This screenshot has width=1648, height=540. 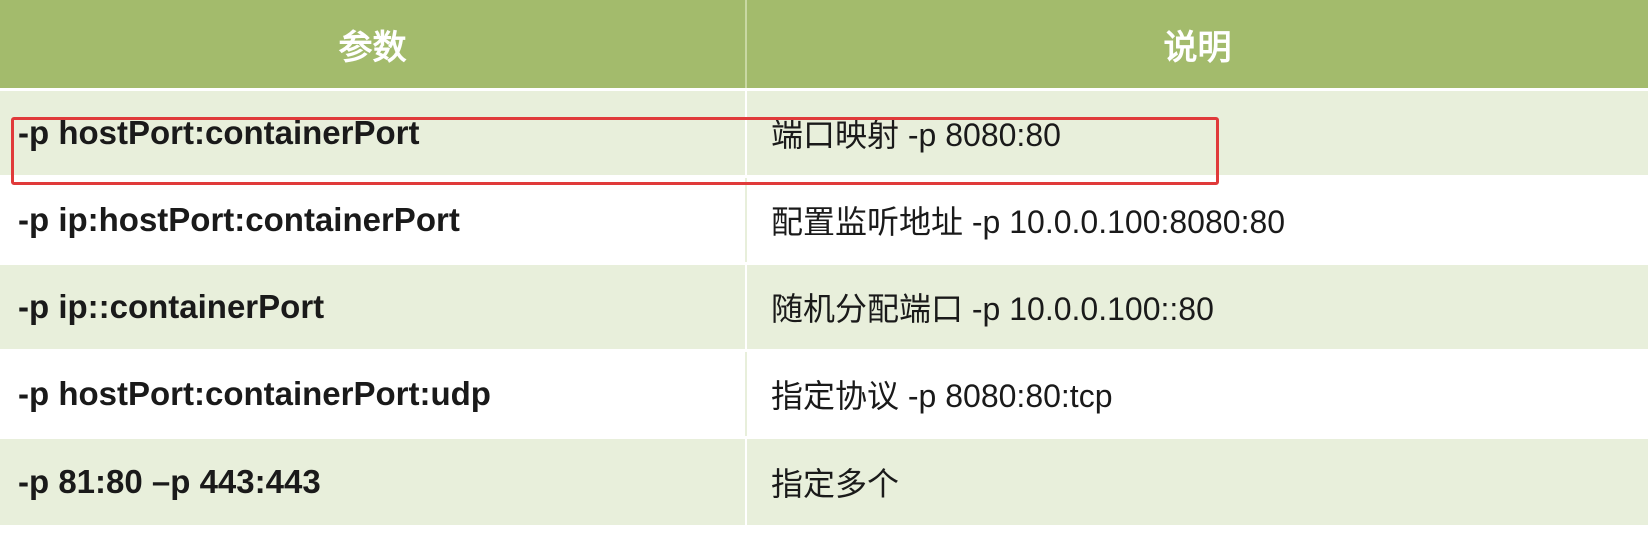 I want to click on param-cell: -p hostPort:containerPort, so click(x=373, y=132).